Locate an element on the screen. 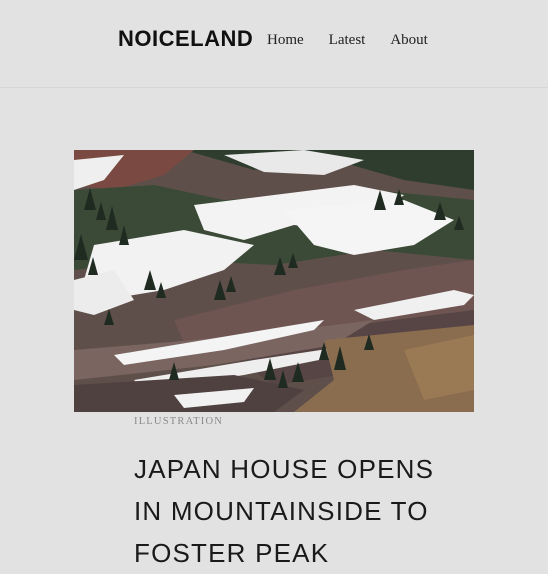 Image resolution: width=548 pixels, height=574 pixels. nav-about: About is located at coordinates (409, 40).